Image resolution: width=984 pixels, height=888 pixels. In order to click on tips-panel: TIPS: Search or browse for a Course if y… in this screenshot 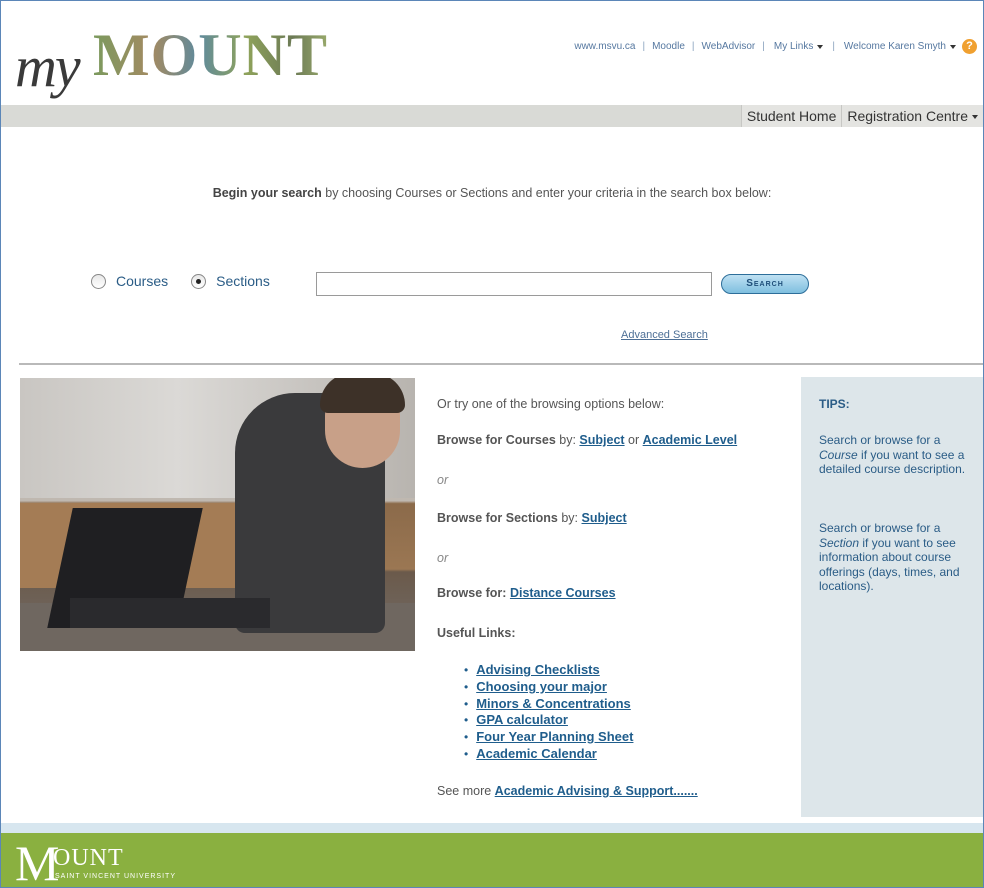, I will do `click(892, 597)`.